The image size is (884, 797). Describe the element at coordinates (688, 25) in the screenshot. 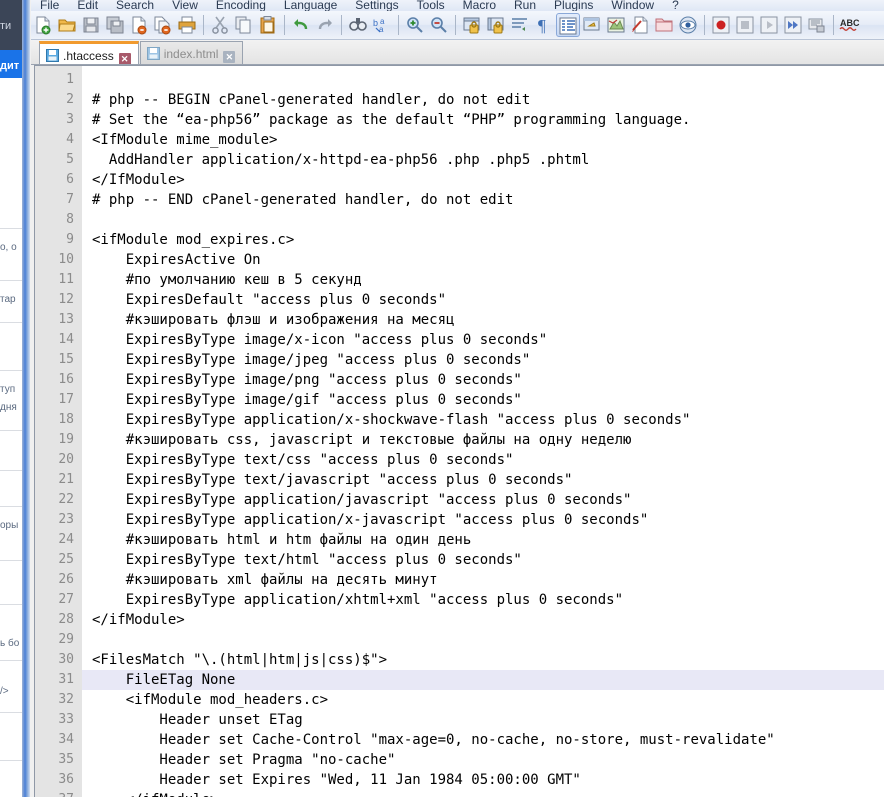

I see `monitoring-icon` at that location.